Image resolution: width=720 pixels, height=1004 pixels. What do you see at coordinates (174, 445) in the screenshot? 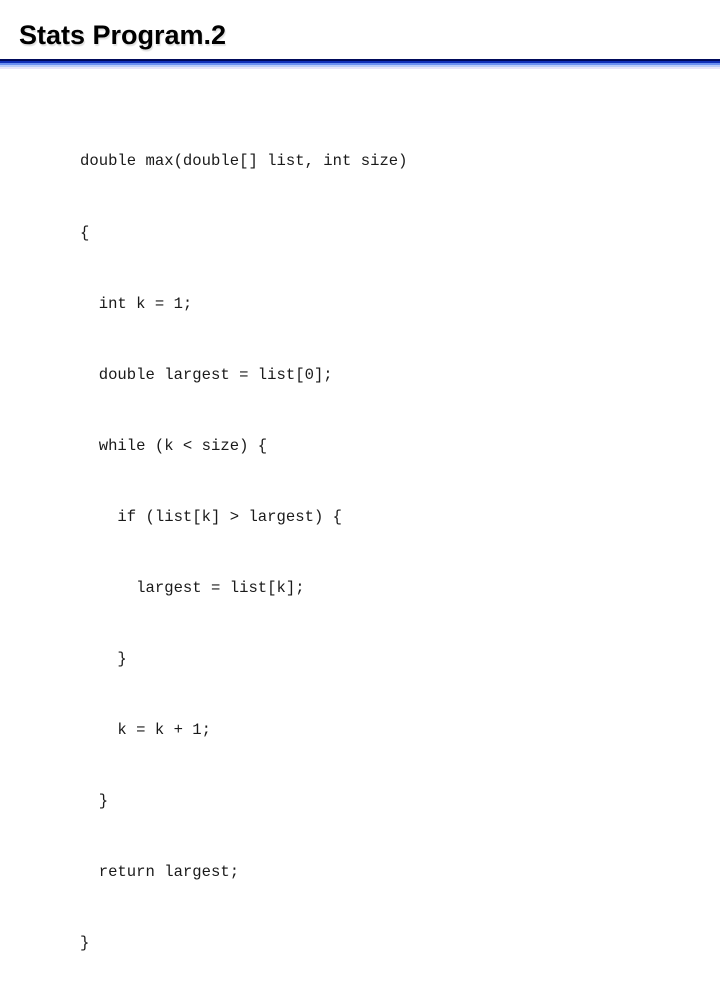
I see `code-line: while (k < size) {` at bounding box center [174, 445].